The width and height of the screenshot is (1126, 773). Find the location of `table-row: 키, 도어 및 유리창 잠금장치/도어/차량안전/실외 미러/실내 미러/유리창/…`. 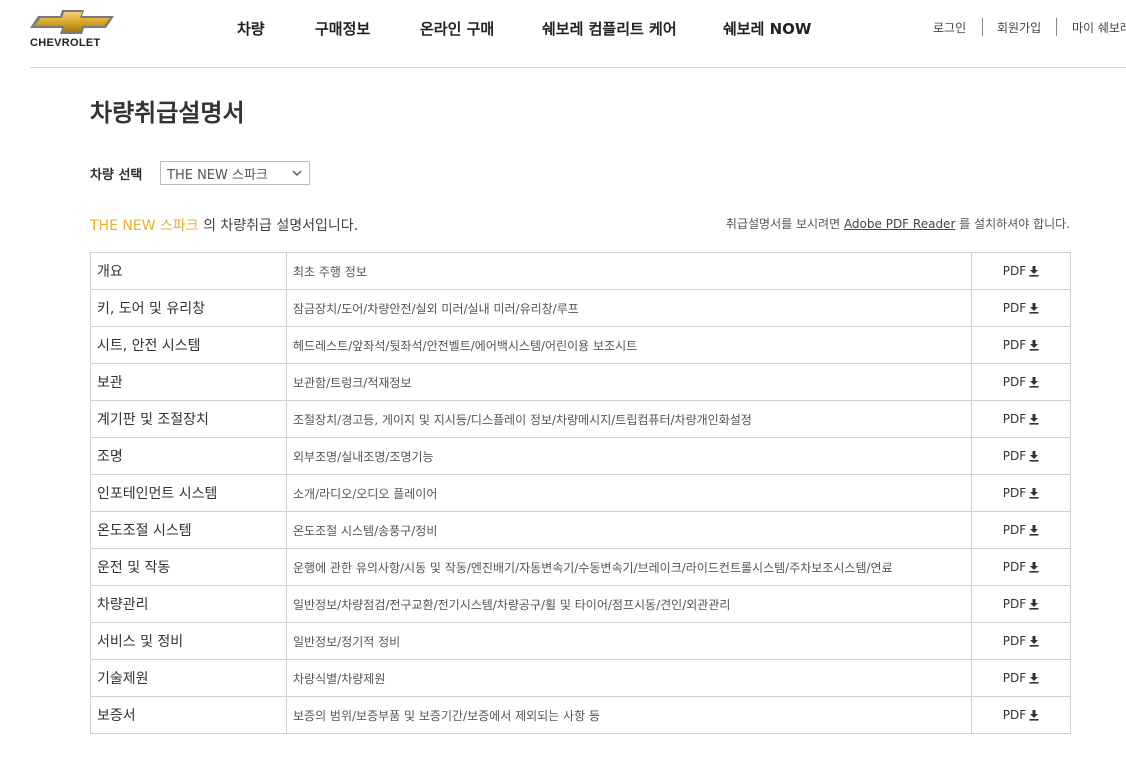

table-row: 키, 도어 및 유리창 잠금장치/도어/차량안전/실외 미러/실내 미러/유리창/… is located at coordinates (580, 308).